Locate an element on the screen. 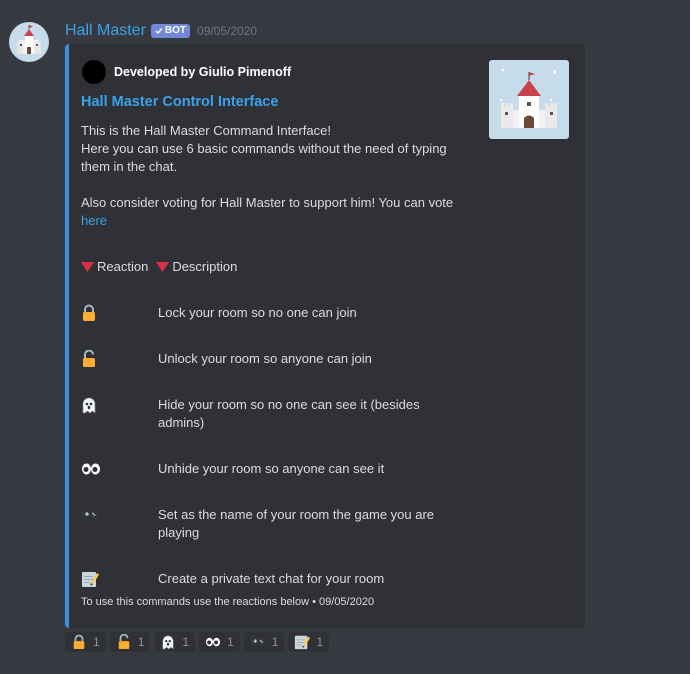 This screenshot has width=690, height=674. description-line: them in the chat. is located at coordinates (129, 166).